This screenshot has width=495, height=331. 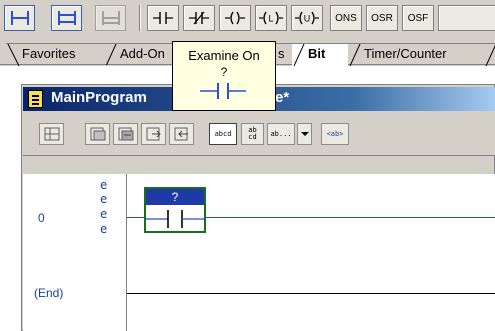 I want to click on svg-text: L, so click(x=270, y=19).